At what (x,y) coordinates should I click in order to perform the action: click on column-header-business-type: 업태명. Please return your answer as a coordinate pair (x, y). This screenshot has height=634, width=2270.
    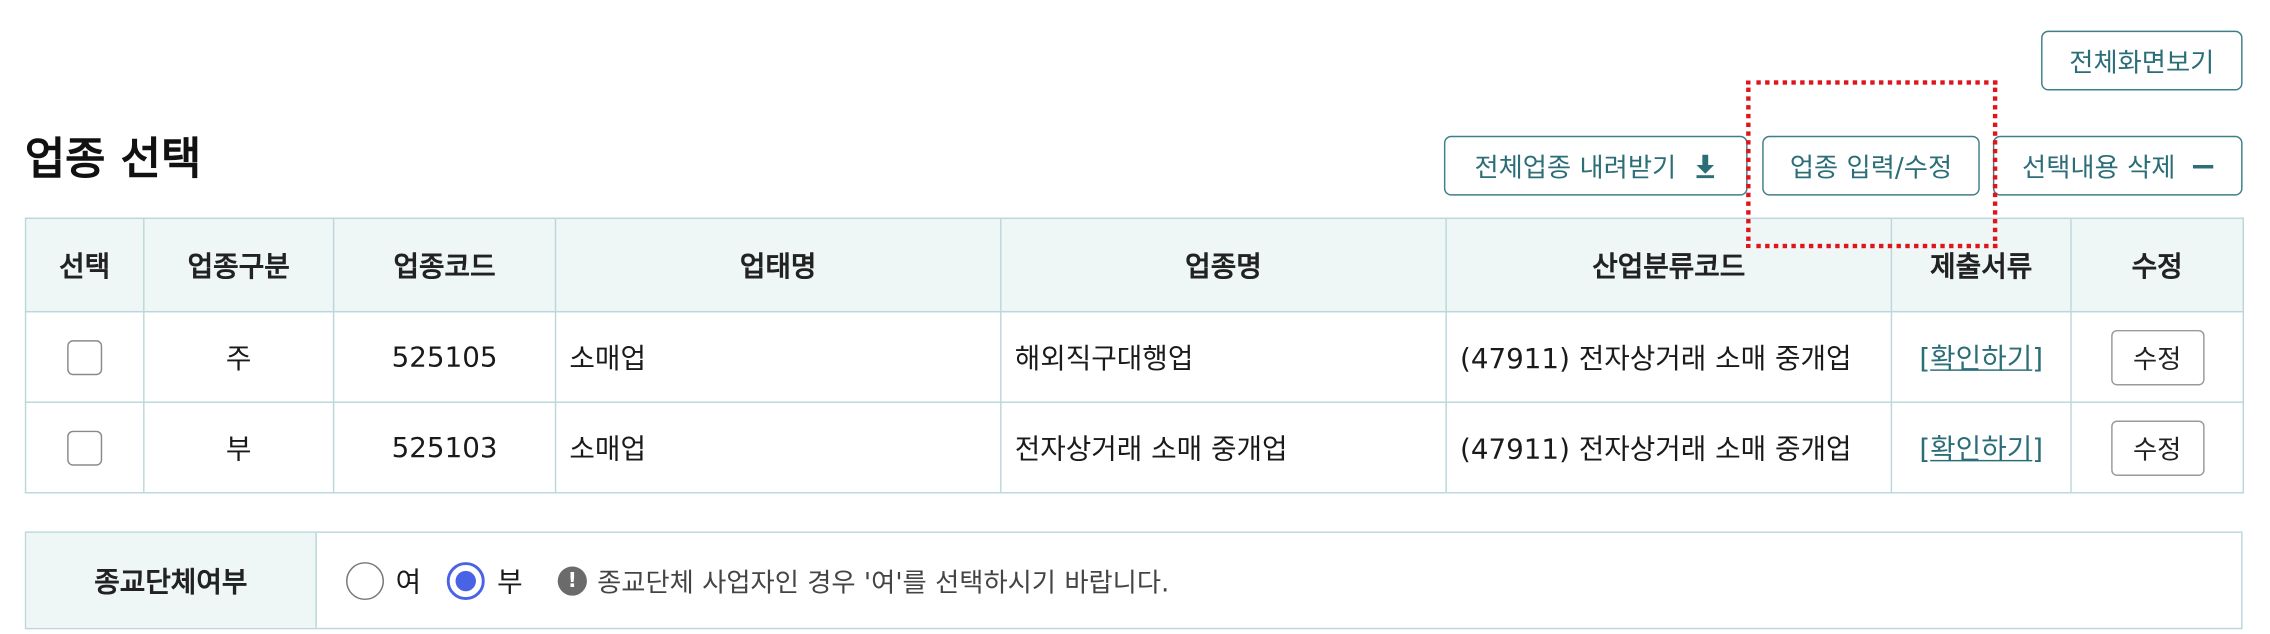
    Looking at the image, I should click on (778, 265).